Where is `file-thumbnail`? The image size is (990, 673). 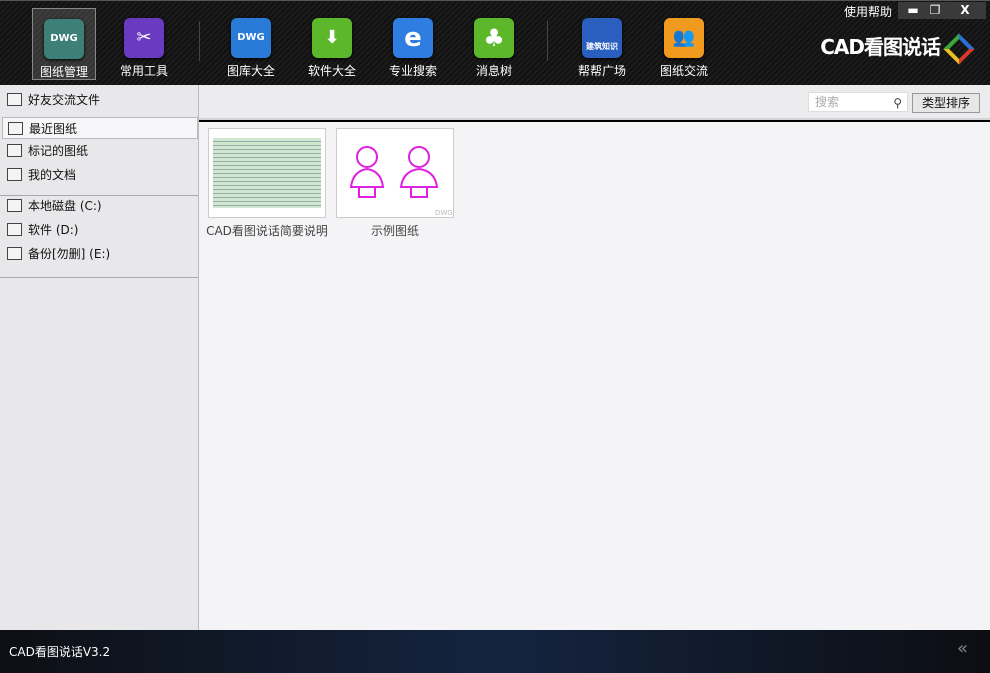
file-thumbnail is located at coordinates (267, 173).